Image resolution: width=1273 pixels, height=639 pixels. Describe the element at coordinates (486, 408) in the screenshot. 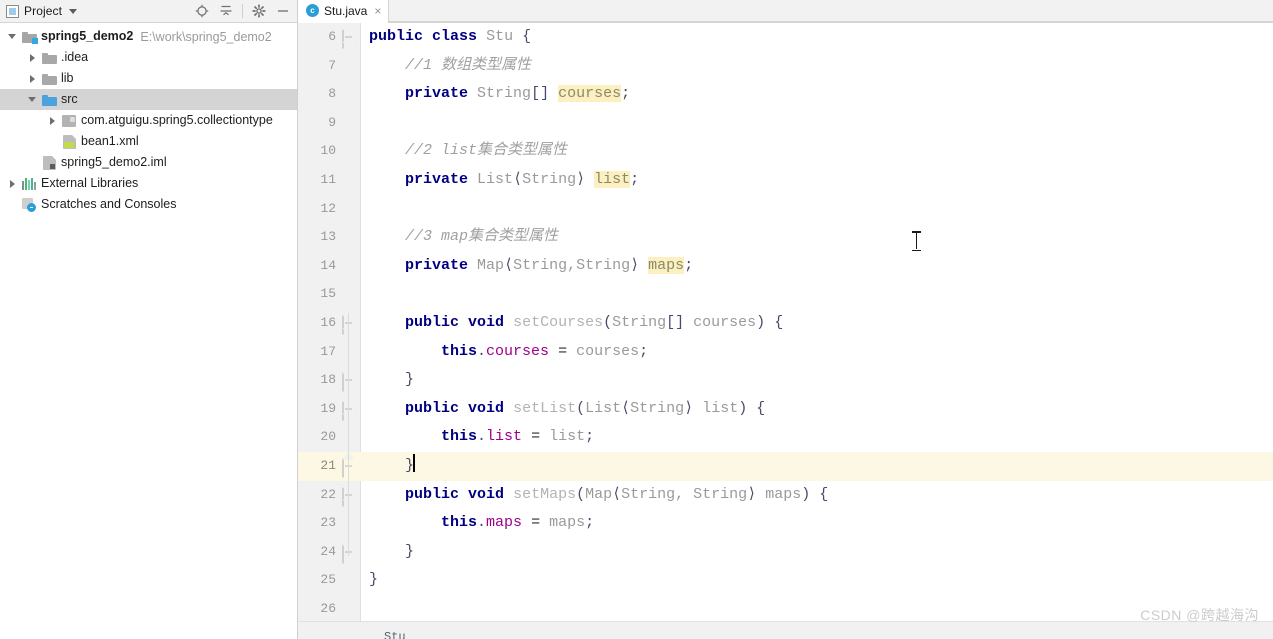

I see `code-token-kw: void` at that location.